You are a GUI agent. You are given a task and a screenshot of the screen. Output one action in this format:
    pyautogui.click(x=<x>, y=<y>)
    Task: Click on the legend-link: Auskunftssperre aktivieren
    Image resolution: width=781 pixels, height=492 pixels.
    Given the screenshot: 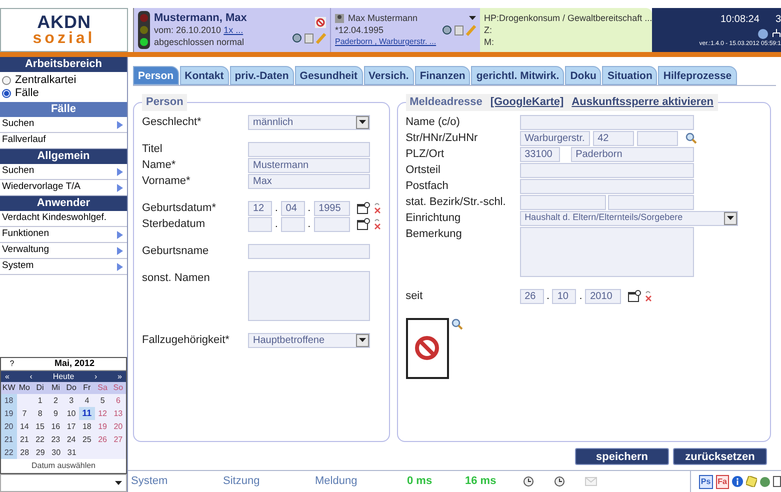 What is the action you would take?
    pyautogui.click(x=643, y=102)
    